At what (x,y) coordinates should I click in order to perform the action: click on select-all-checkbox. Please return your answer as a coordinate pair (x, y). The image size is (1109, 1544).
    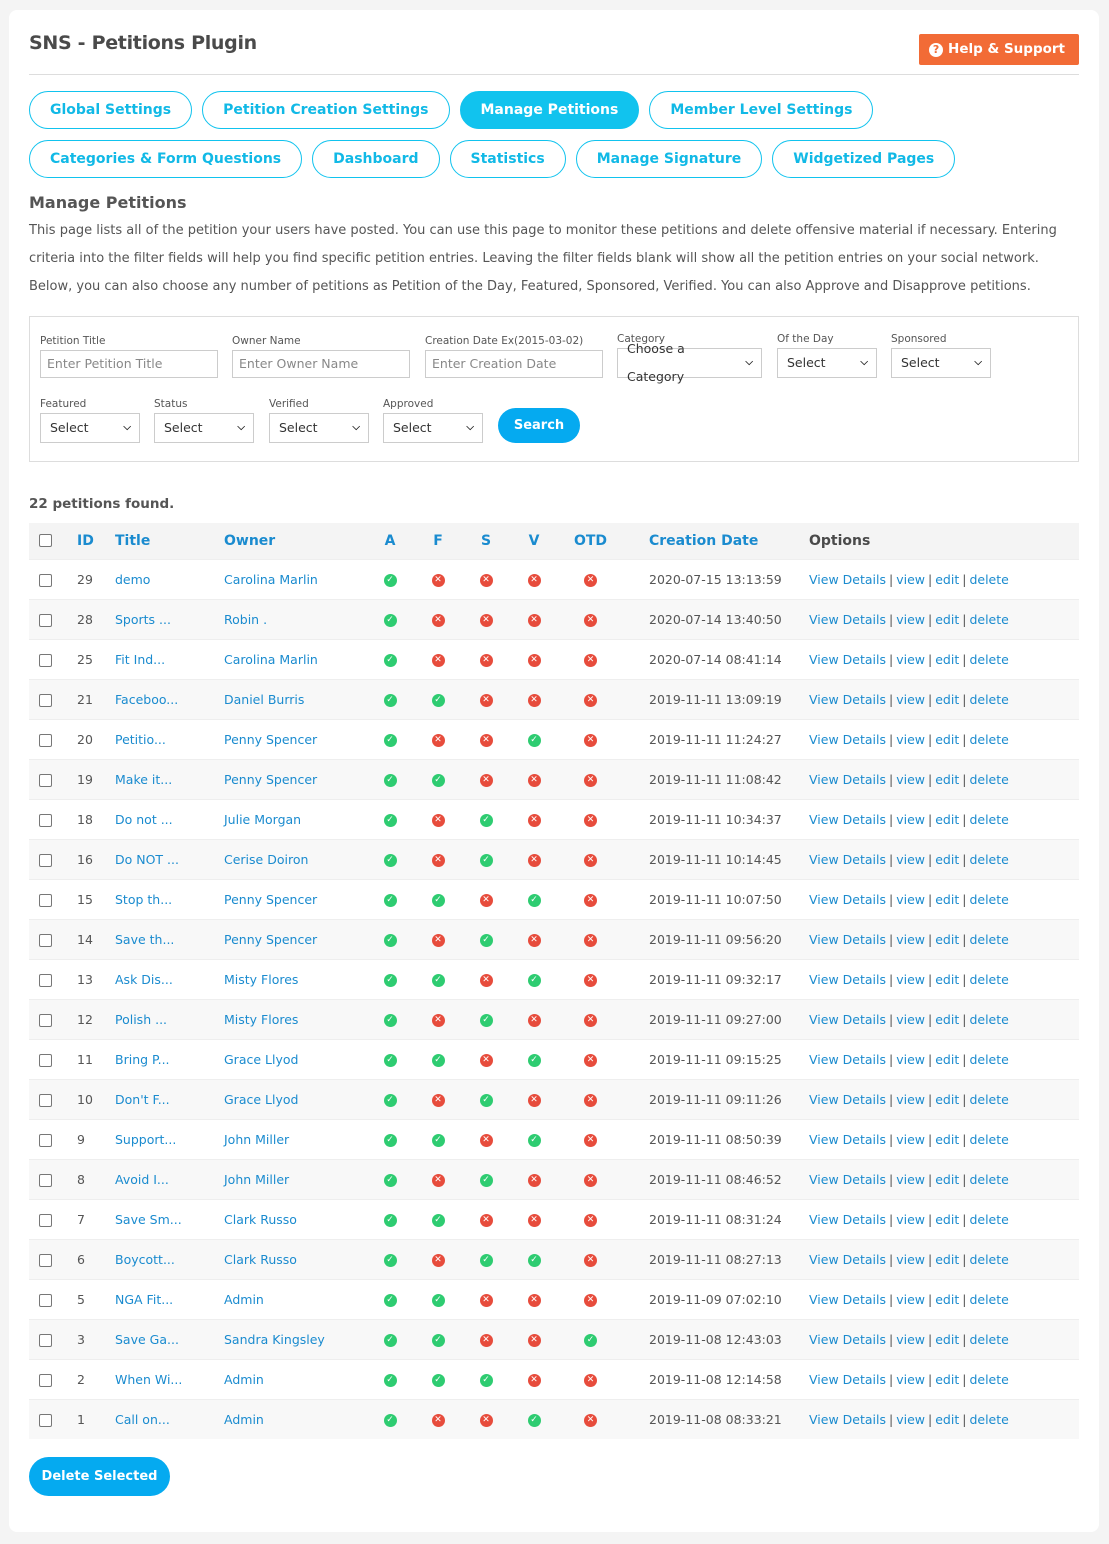
    Looking at the image, I should click on (45, 541).